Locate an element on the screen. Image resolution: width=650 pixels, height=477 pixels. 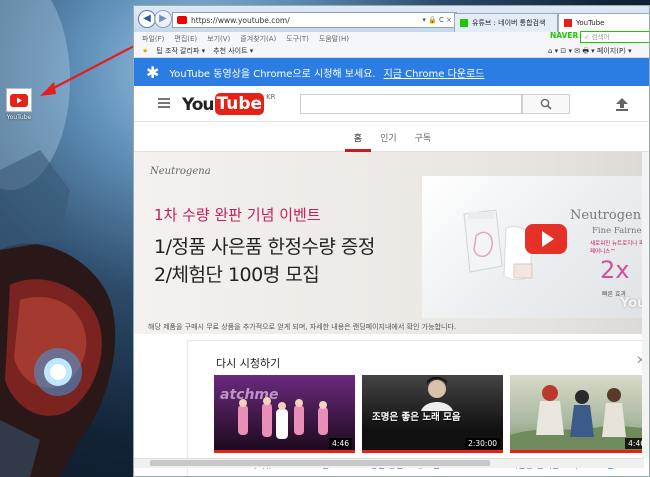
horizontal-scroll-thumb is located at coordinates (320, 463).